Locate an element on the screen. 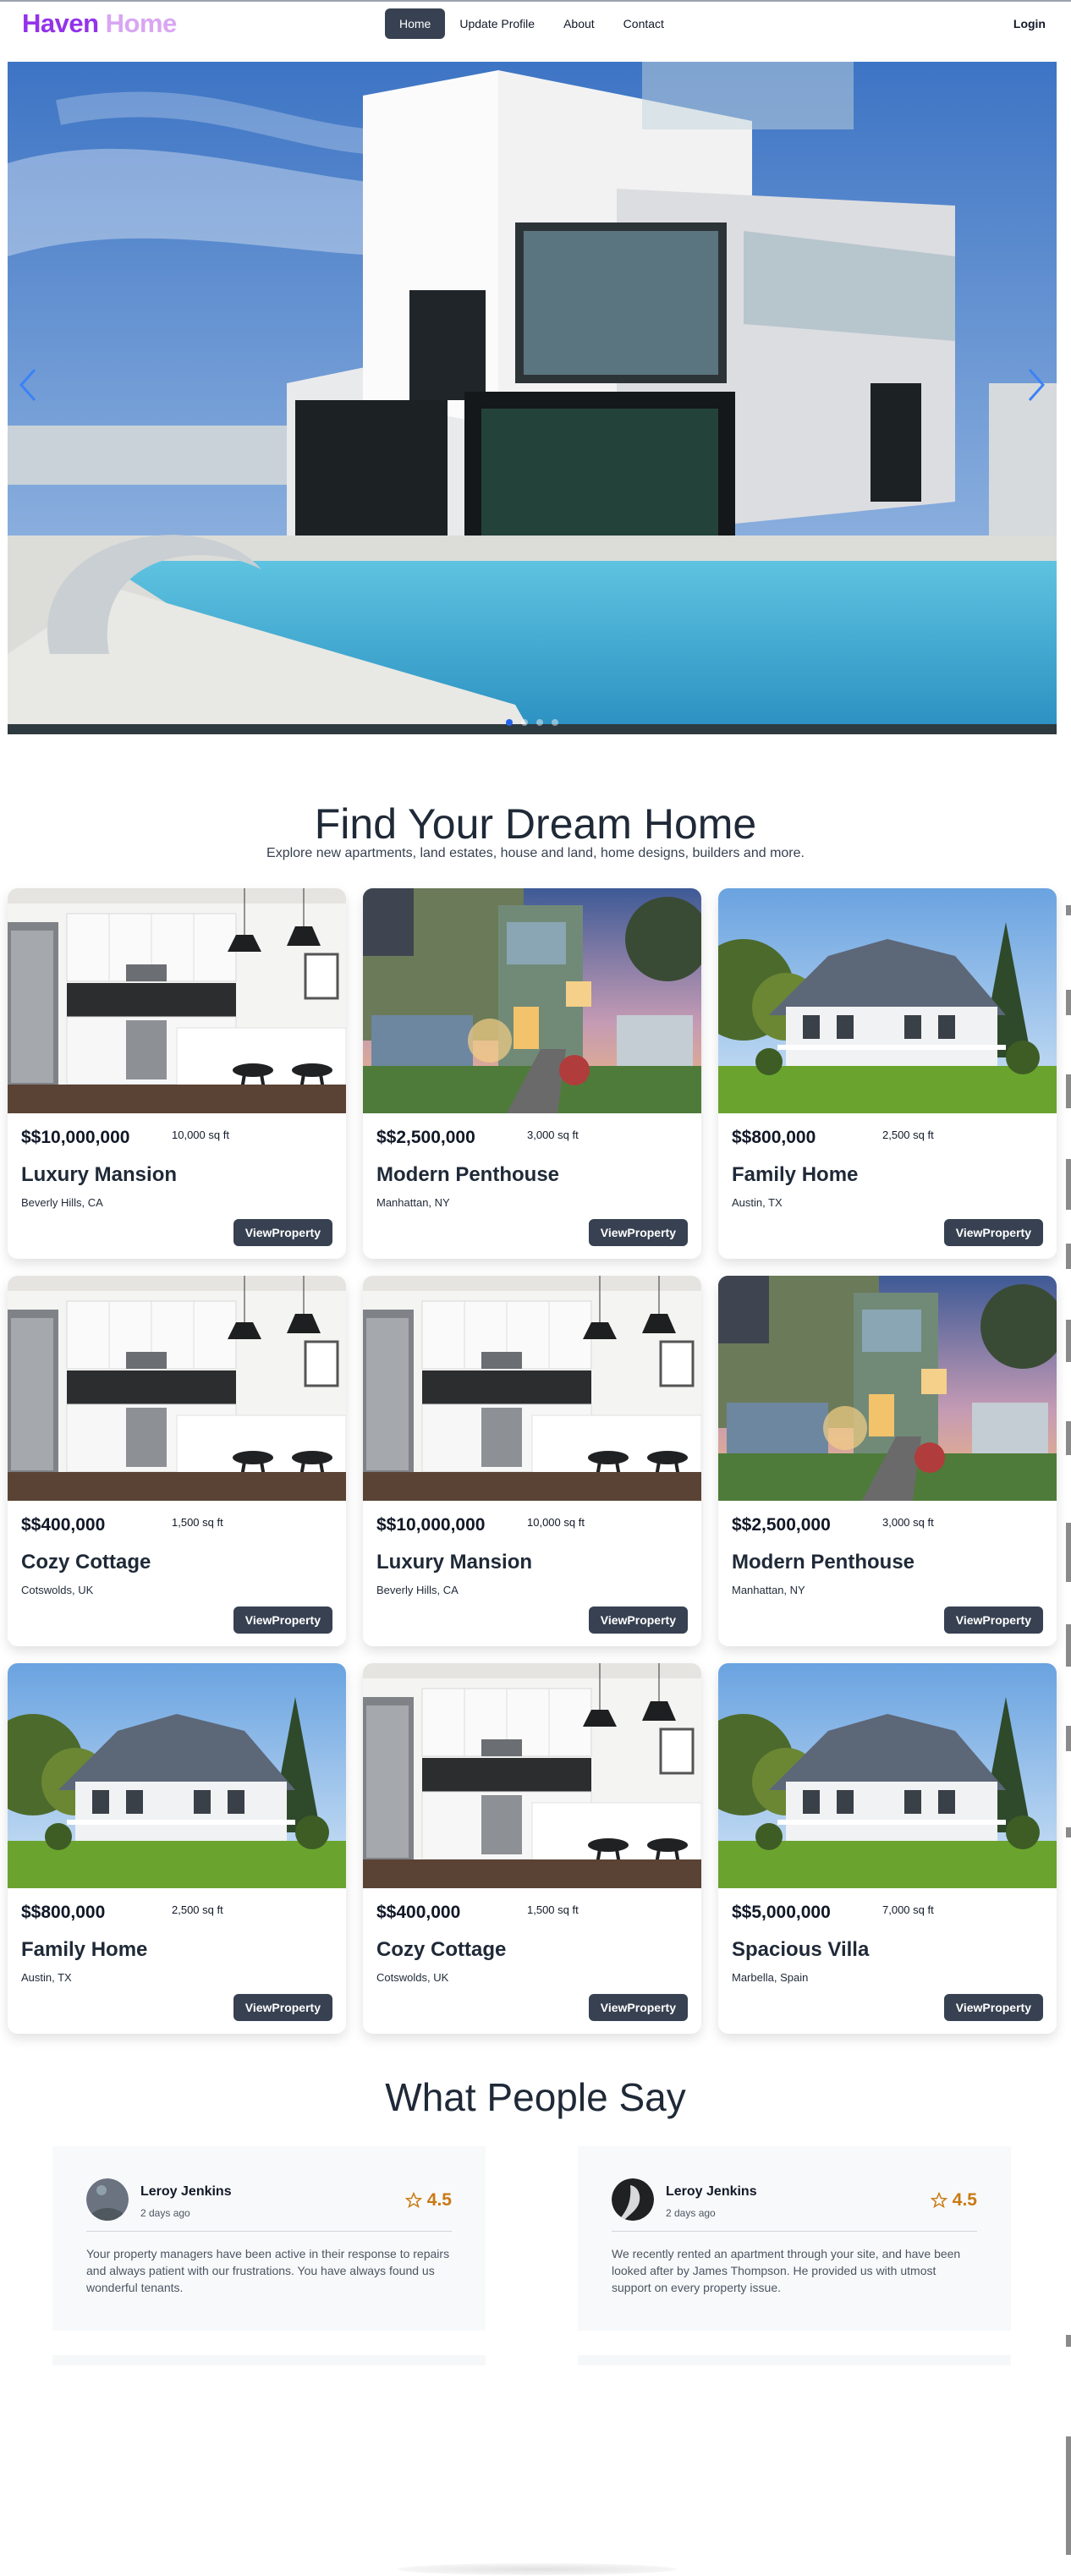 The image size is (1071, 2576). property-price: $$10,000,000 is located at coordinates (431, 1525).